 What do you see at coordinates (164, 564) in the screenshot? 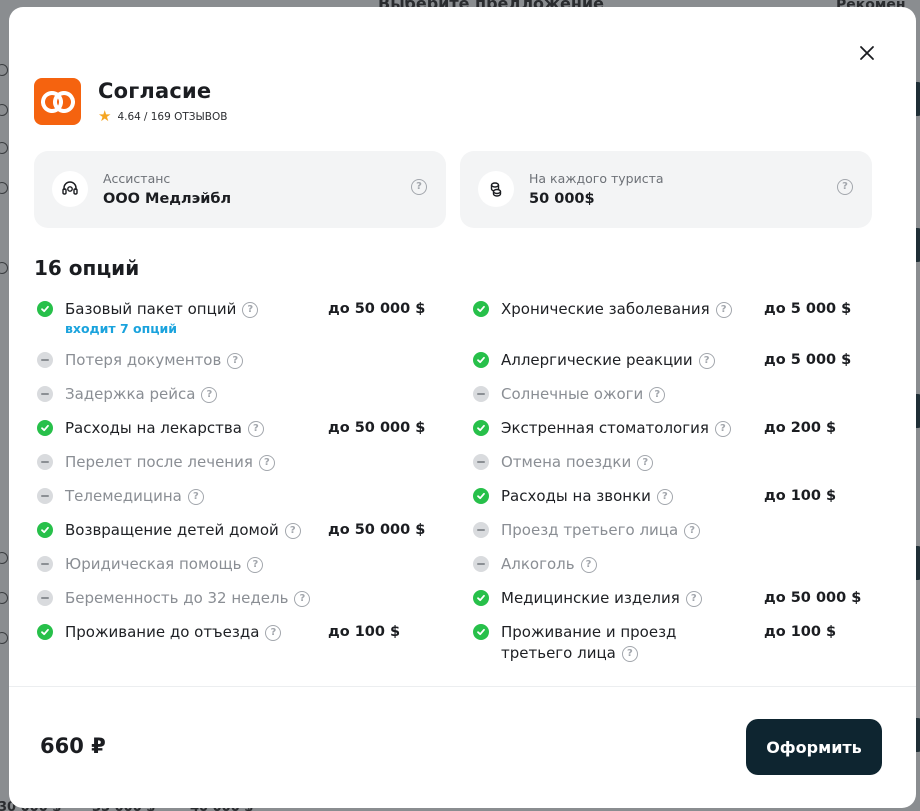
I see `option-name: Юридическая помощь?` at bounding box center [164, 564].